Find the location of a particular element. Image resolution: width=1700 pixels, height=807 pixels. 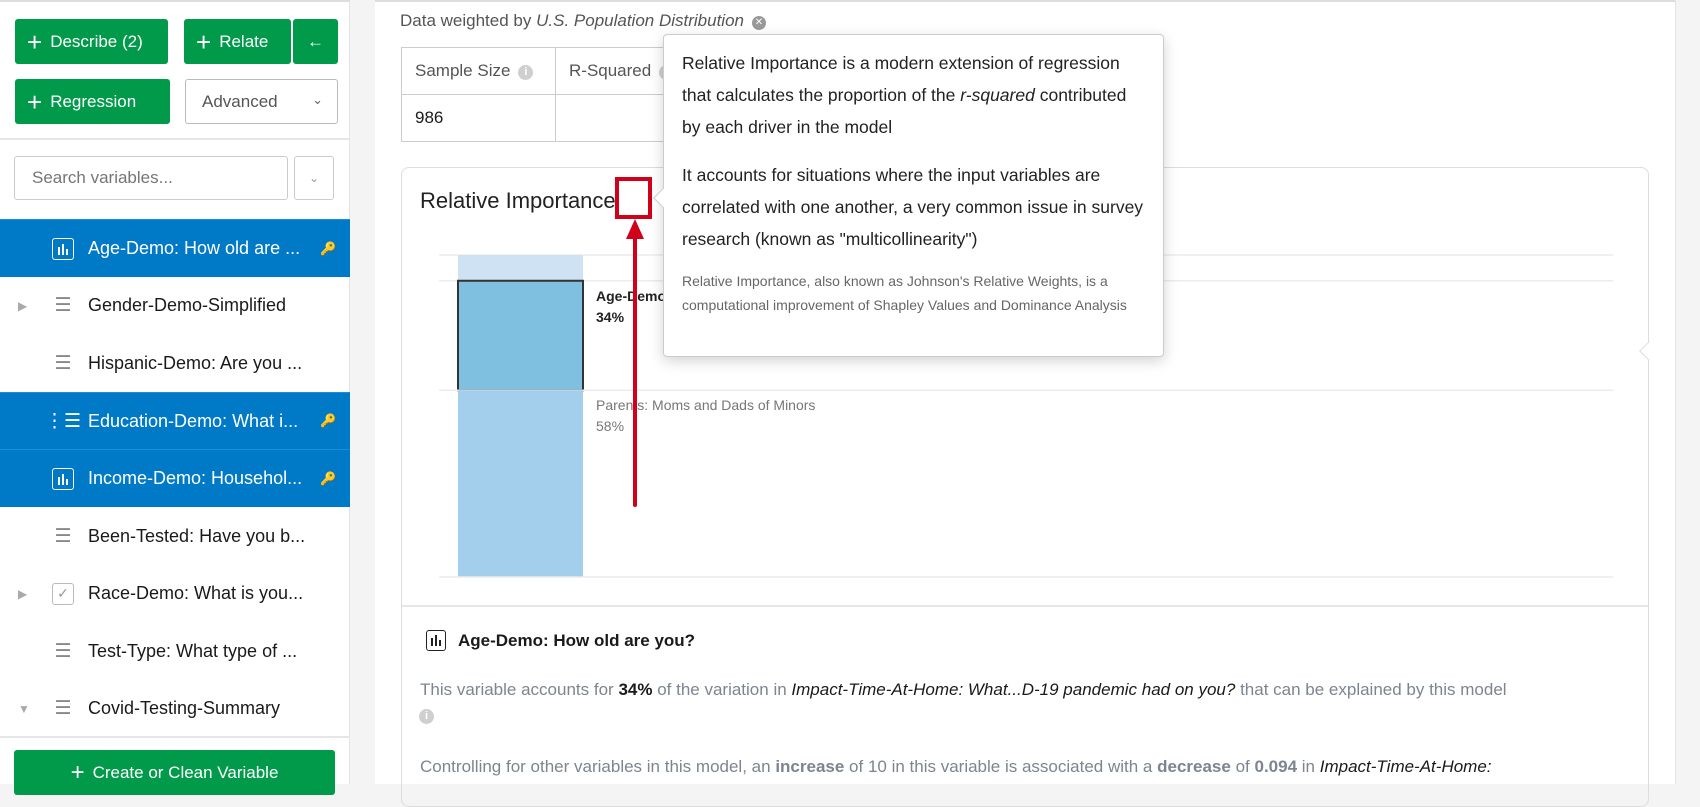

create-variable-button: + Create or Clean Variable is located at coordinates (174, 772).